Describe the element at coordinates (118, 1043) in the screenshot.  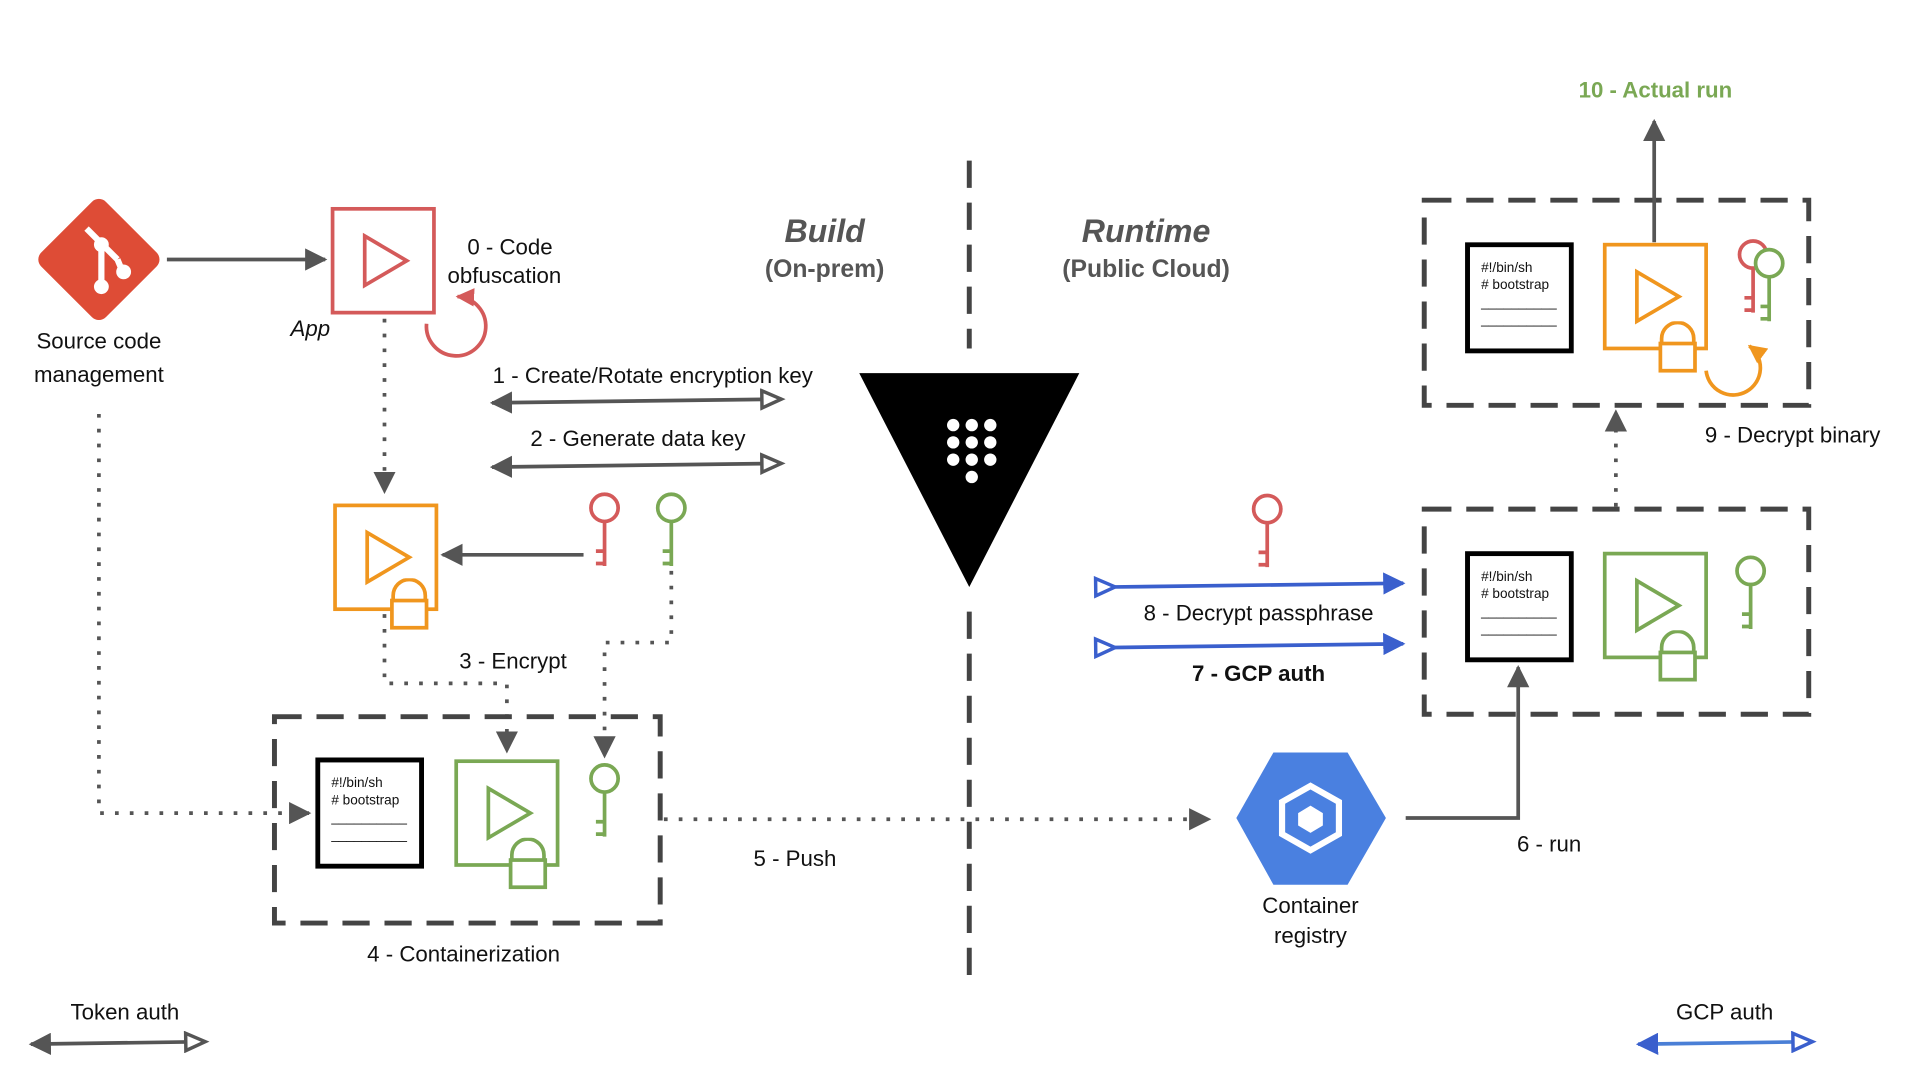
I see `legend-token-arrow` at that location.